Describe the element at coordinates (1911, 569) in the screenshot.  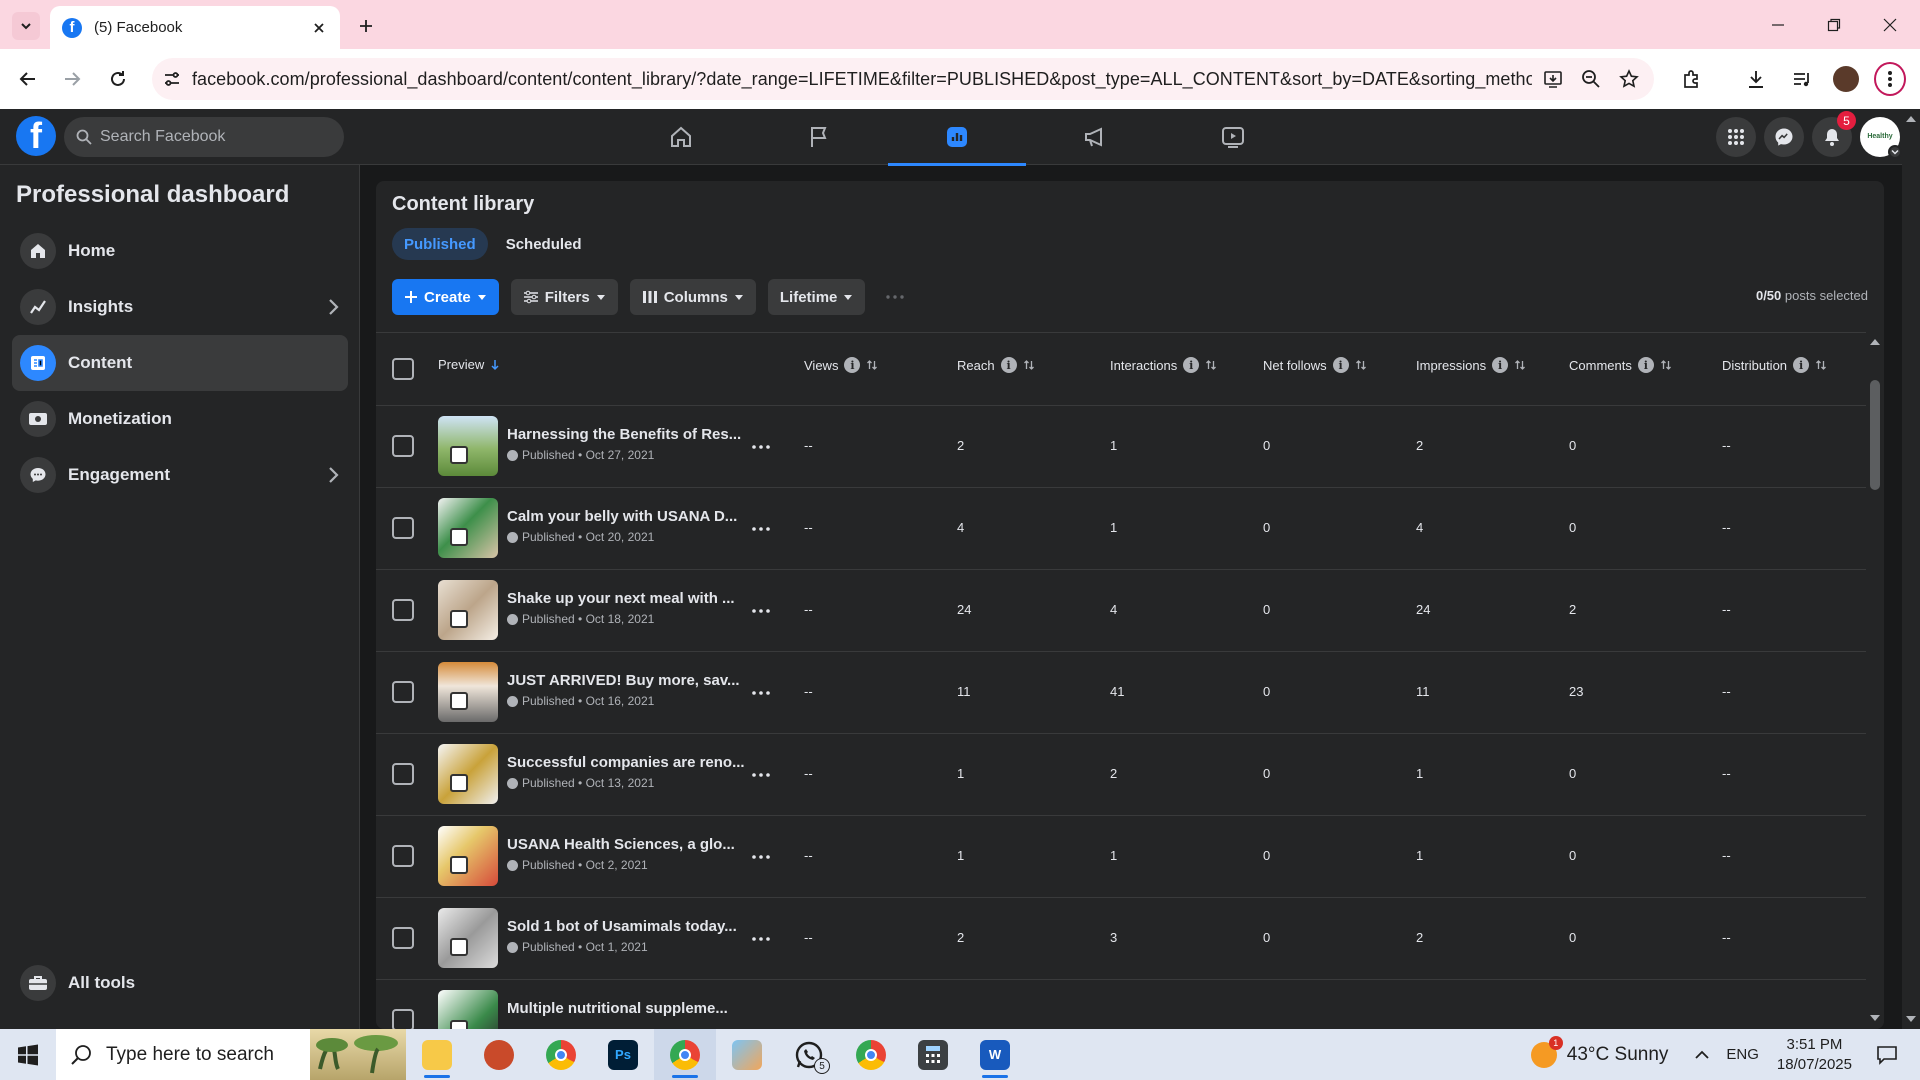
I see `page-scrollbar` at that location.